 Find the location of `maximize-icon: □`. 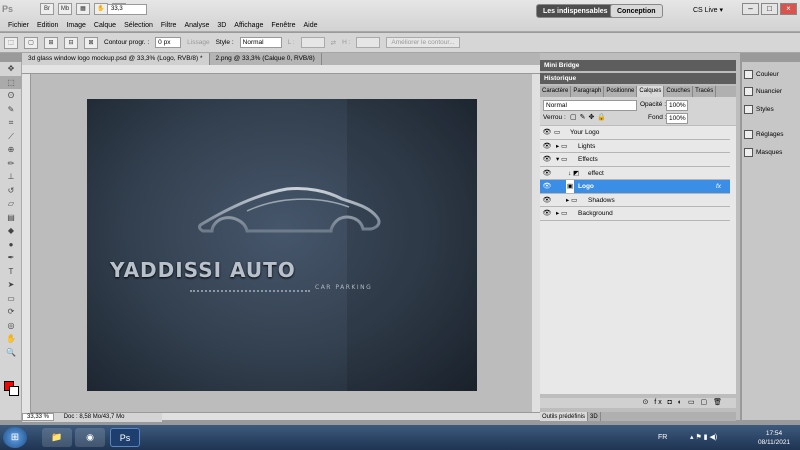

maximize-icon: □ is located at coordinates (769, 9).